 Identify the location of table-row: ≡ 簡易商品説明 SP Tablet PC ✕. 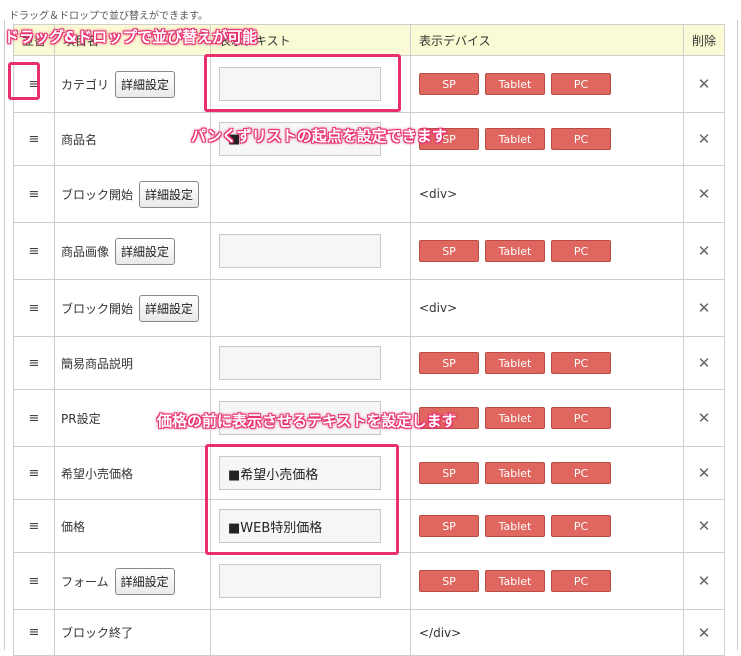
(369, 363).